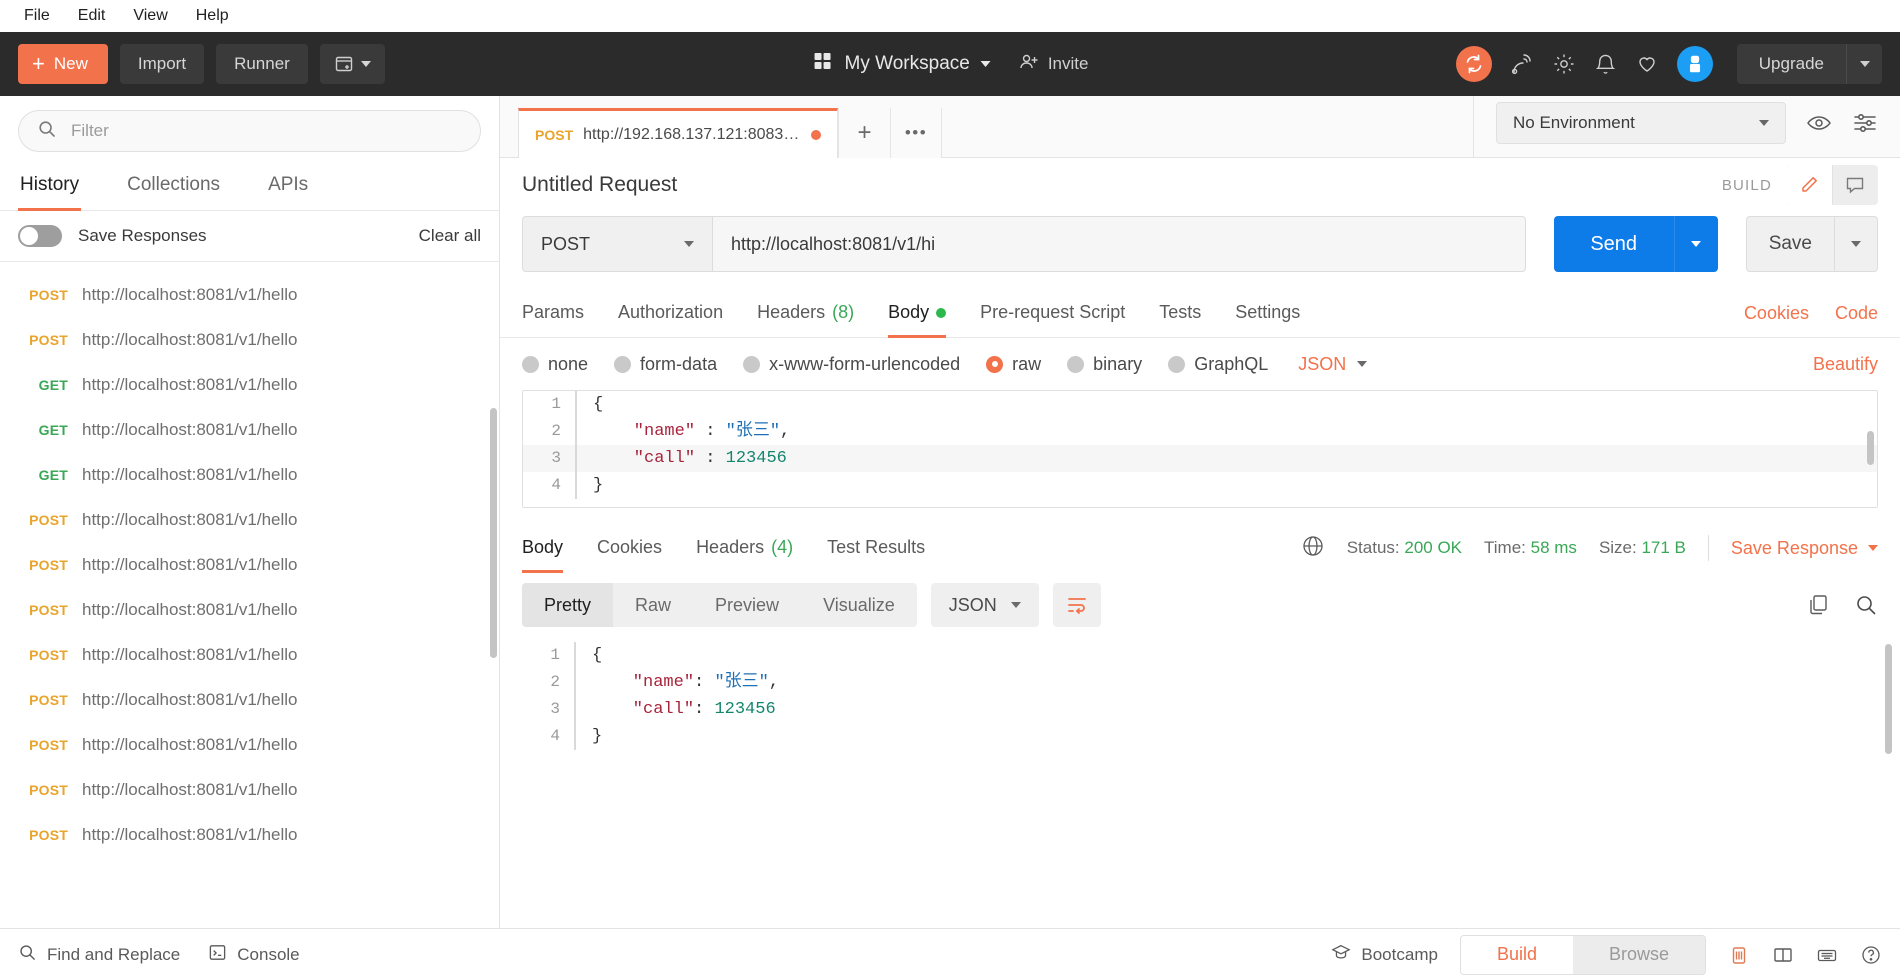 The image size is (1900, 980). I want to click on user-avatar-icon, so click(1694, 64).